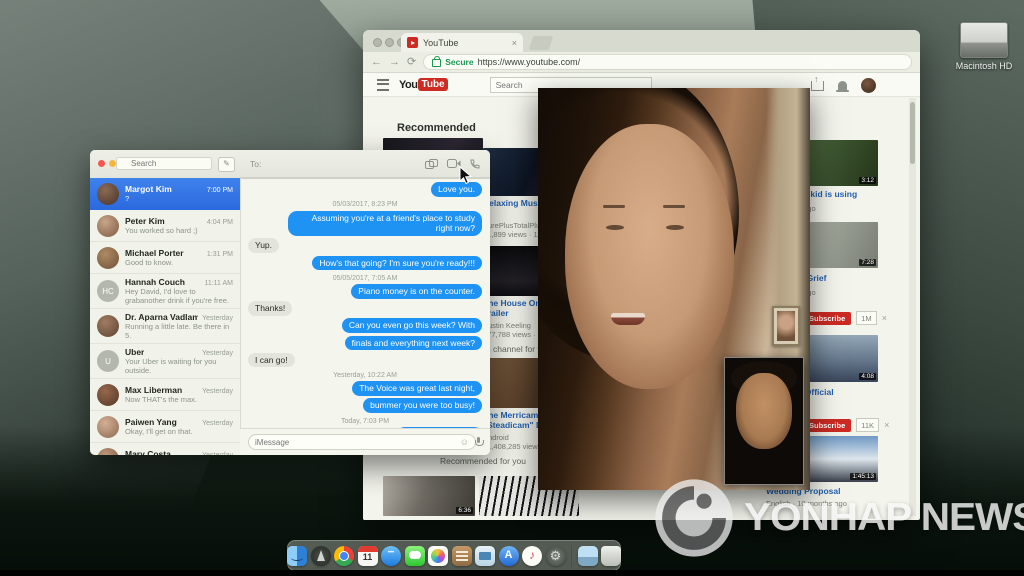 This screenshot has width=1024, height=576. What do you see at coordinates (417, 388) in the screenshot?
I see `outgoing-bubble: The Voice was great last night,` at bounding box center [417, 388].